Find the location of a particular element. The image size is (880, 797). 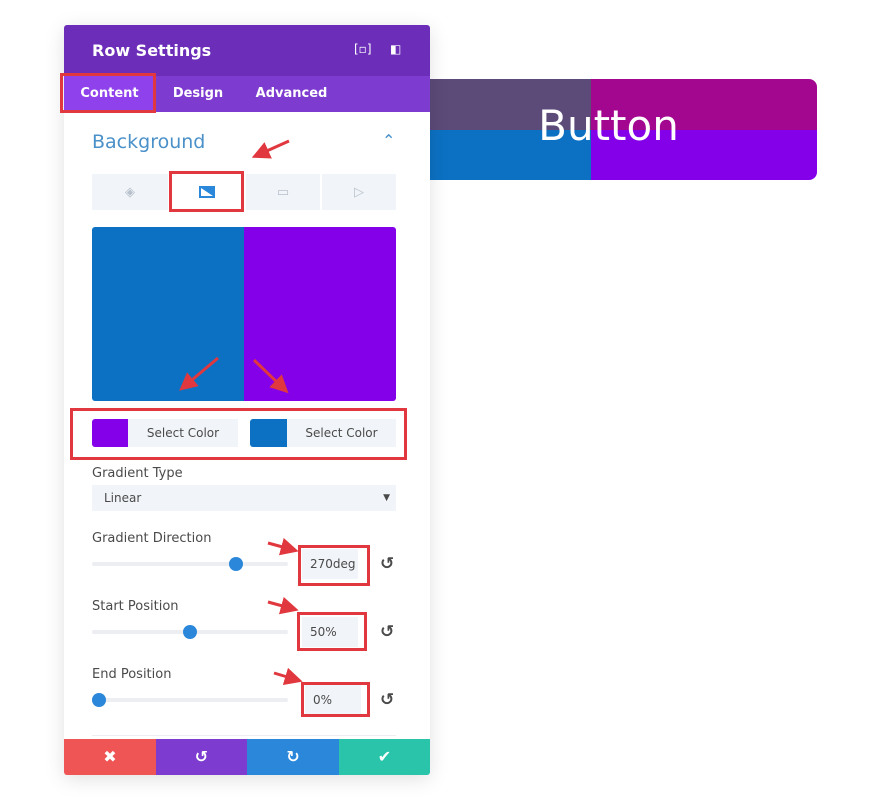

redo-button: ↻ is located at coordinates (293, 757).